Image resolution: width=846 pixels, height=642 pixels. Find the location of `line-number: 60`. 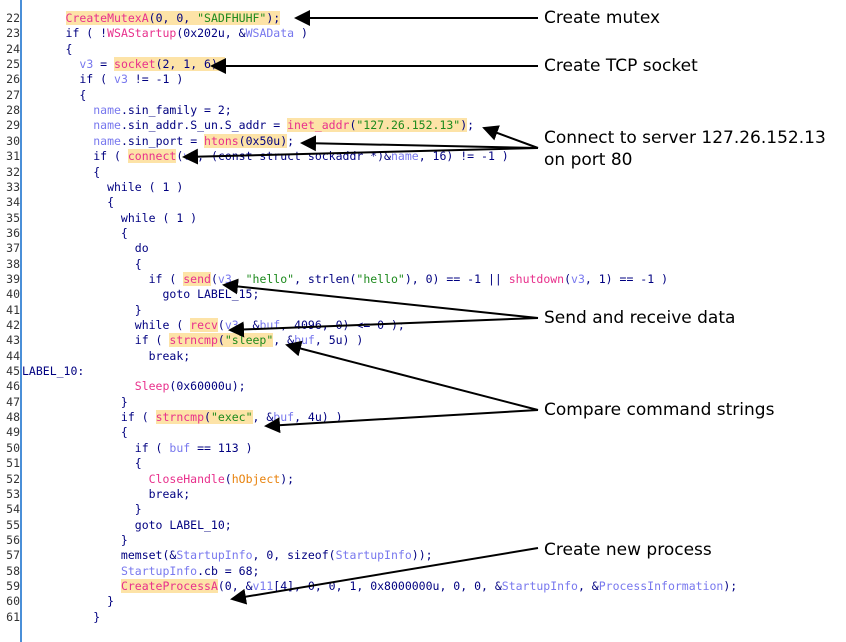

line-number: 60 is located at coordinates (13, 601).